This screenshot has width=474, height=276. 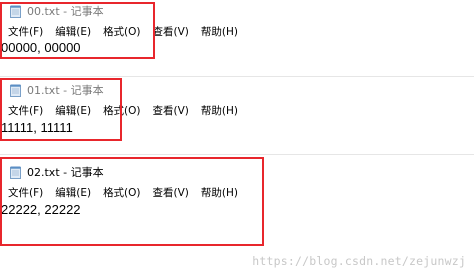 What do you see at coordinates (65, 172) in the screenshot?
I see `window-title: 02.txt - 记事本` at bounding box center [65, 172].